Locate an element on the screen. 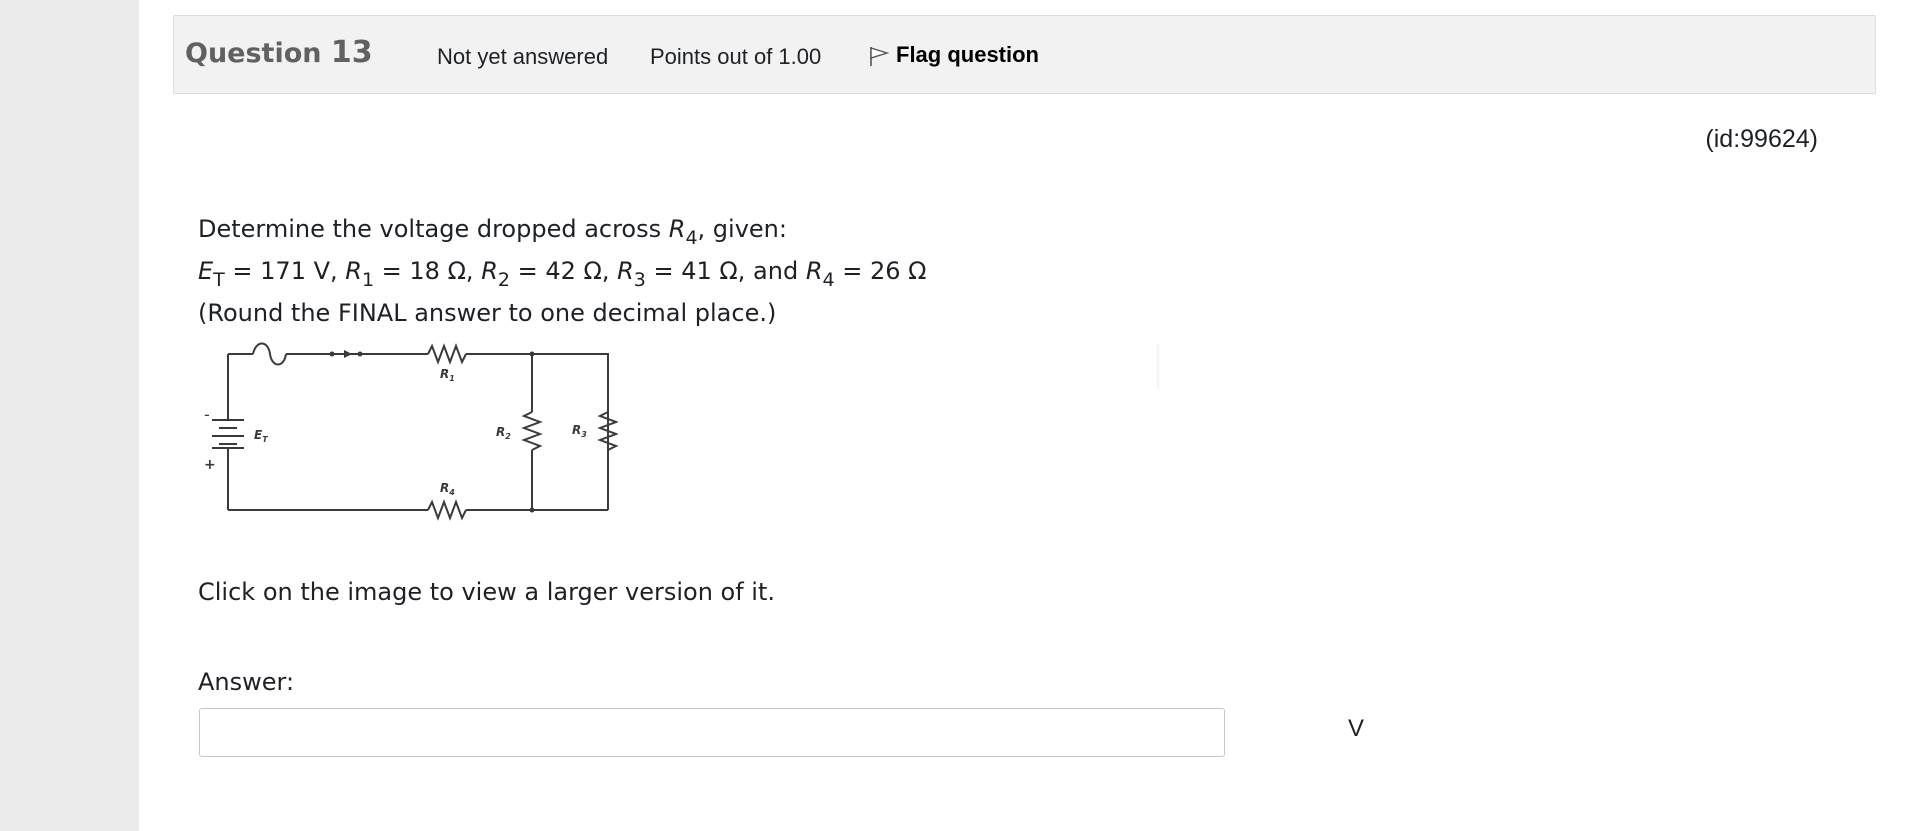  label-r1: R1 is located at coordinates (447, 375).